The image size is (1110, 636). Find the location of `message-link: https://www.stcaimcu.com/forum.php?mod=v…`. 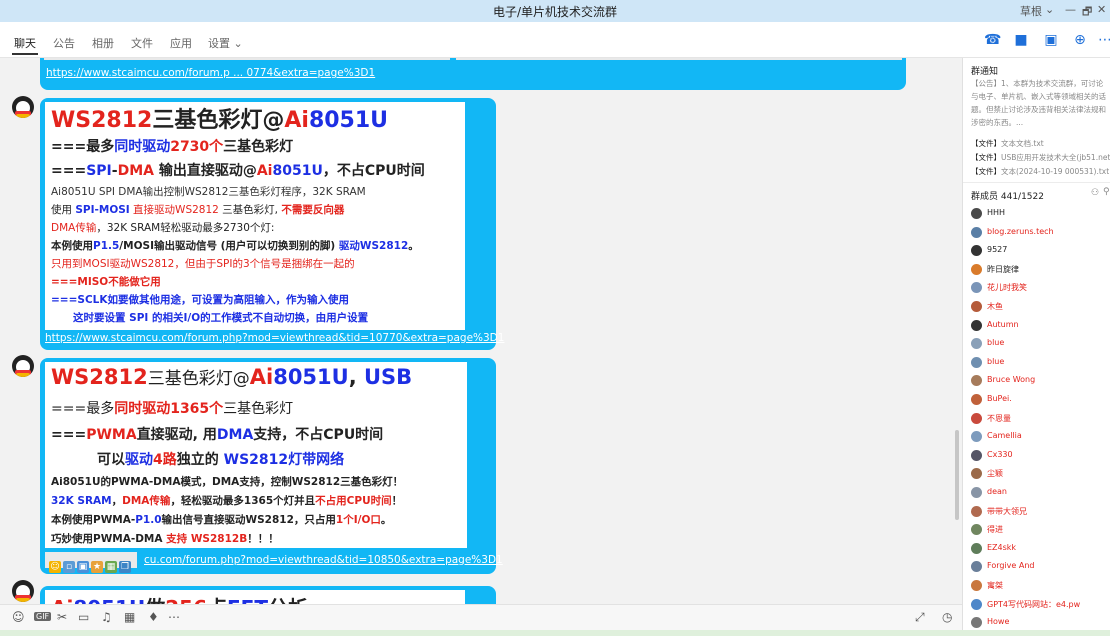

message-link: https://www.stcaimcu.com/forum.php?mod=v… is located at coordinates (274, 338).